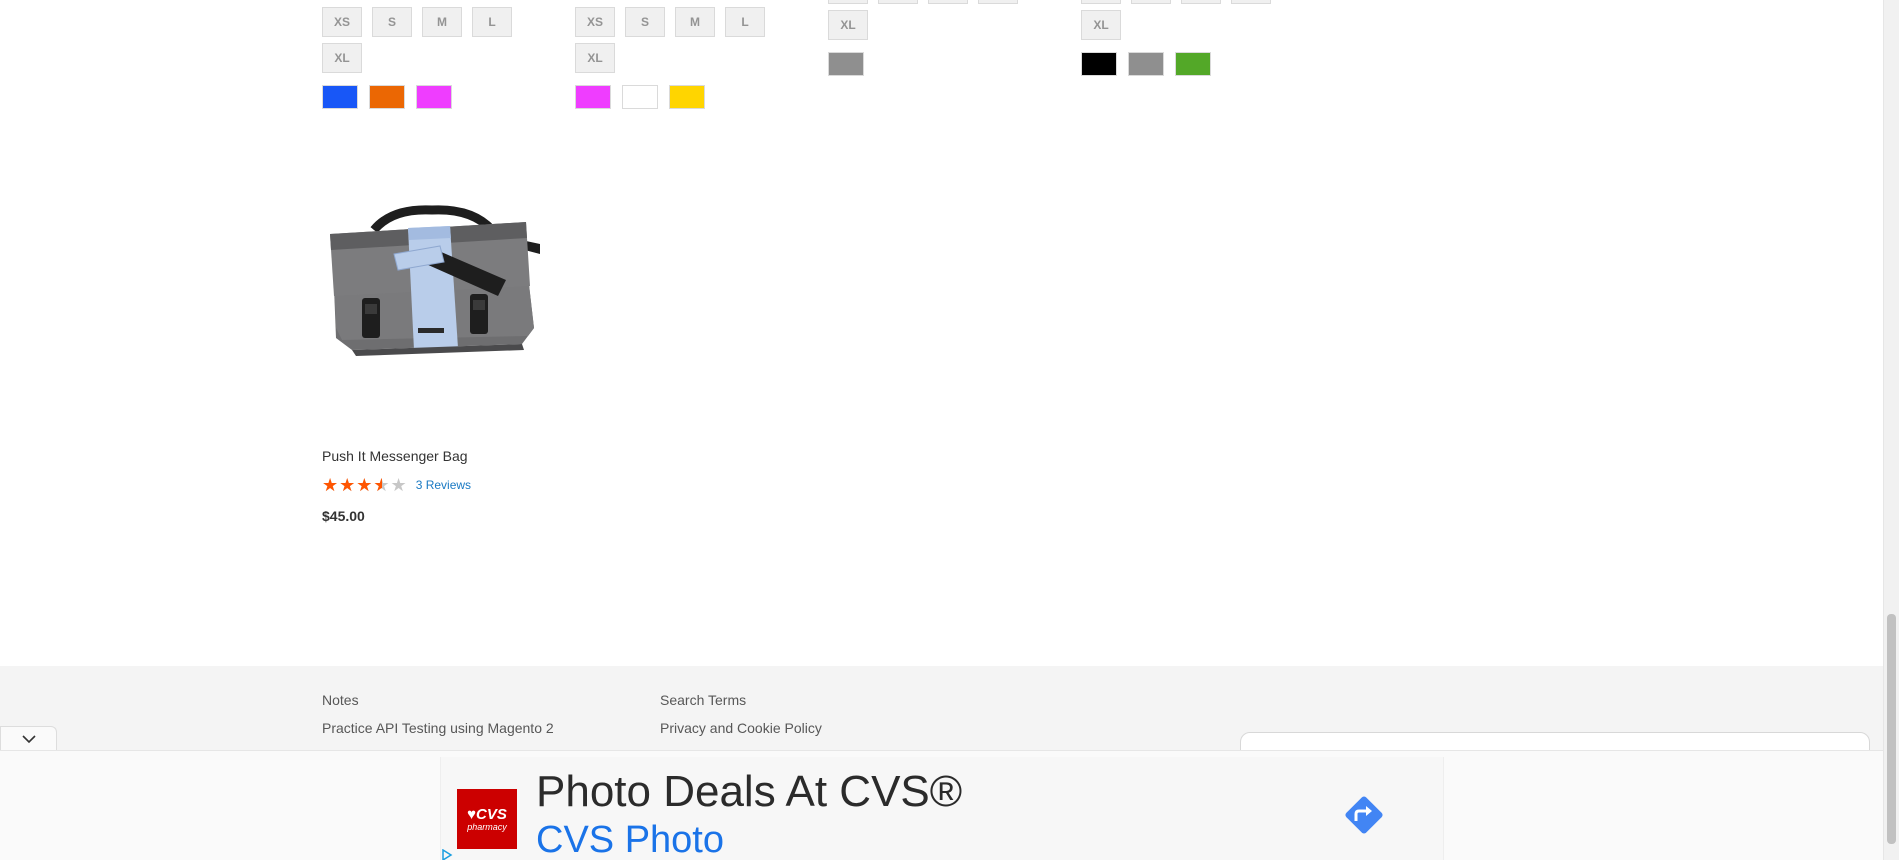  Describe the element at coordinates (387, 97) in the screenshot. I see `color-swatch-orange` at that location.